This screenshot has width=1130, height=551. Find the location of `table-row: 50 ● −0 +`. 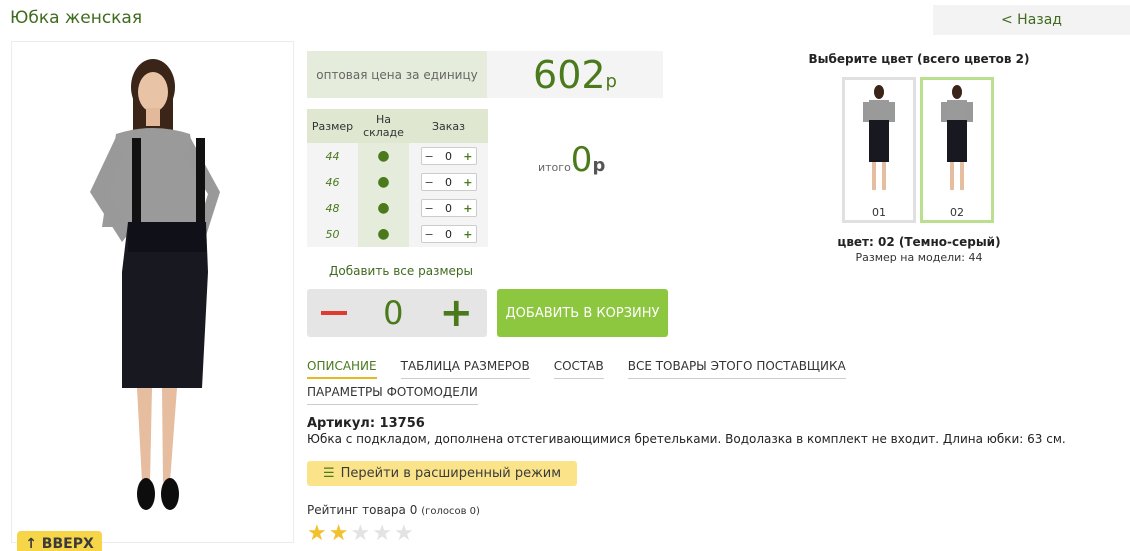

table-row: 50 ● −0 + is located at coordinates (397, 234).